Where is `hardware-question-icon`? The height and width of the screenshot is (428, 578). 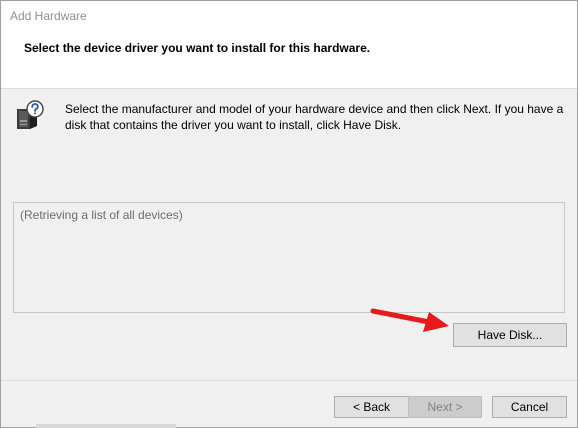
hardware-question-icon is located at coordinates (30, 116).